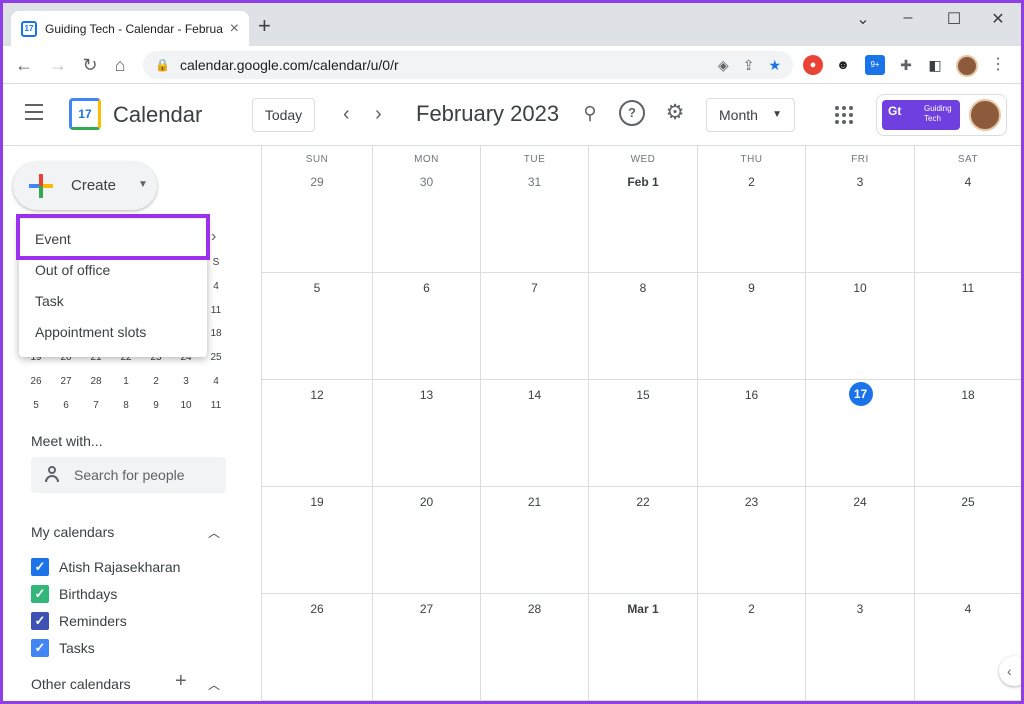 The width and height of the screenshot is (1024, 704). I want to click on day-number: 10, so click(860, 288).